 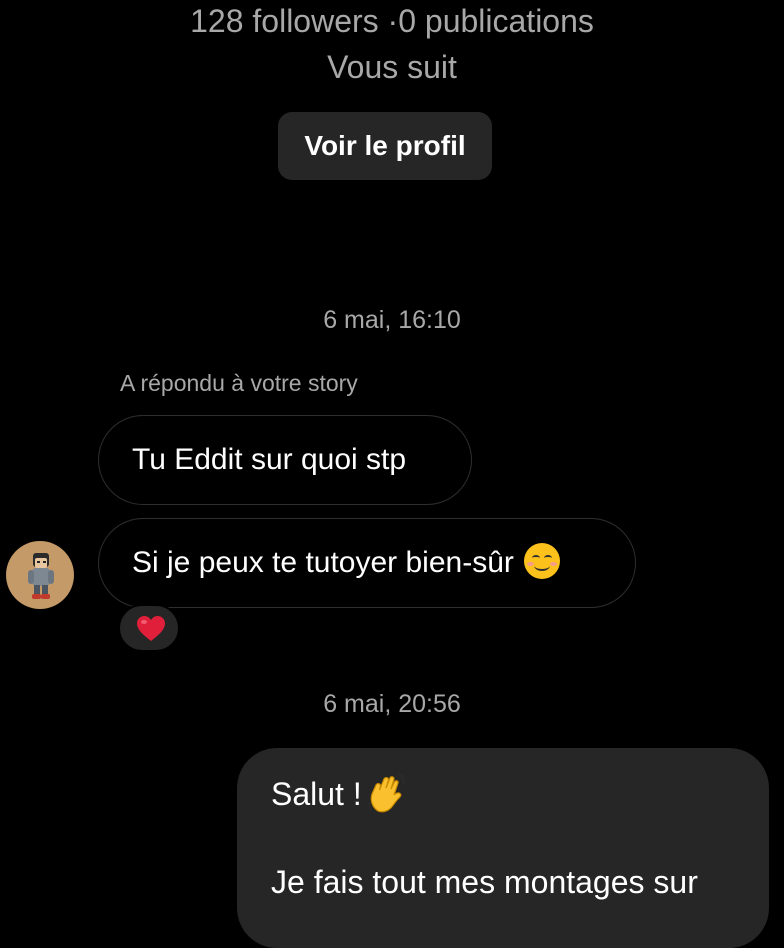 What do you see at coordinates (316, 794) in the screenshot?
I see `message-text: Salut !` at bounding box center [316, 794].